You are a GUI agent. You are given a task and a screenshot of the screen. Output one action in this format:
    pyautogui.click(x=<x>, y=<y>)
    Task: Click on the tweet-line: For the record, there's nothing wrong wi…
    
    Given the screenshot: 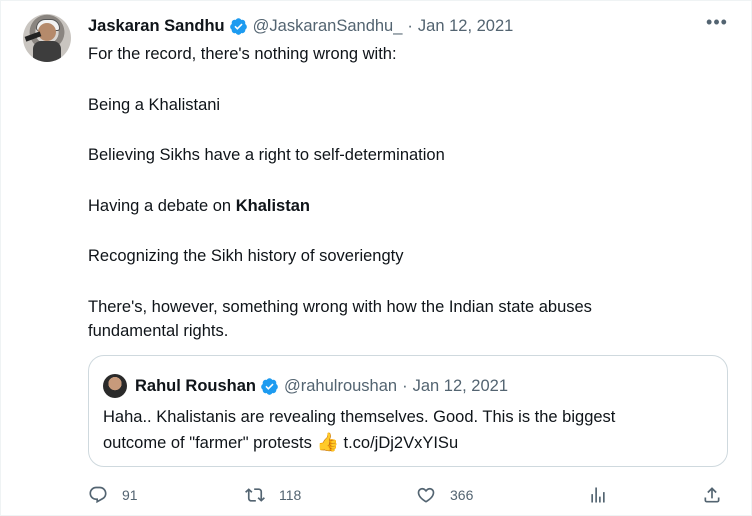 What is the action you would take?
    pyautogui.click(x=242, y=54)
    